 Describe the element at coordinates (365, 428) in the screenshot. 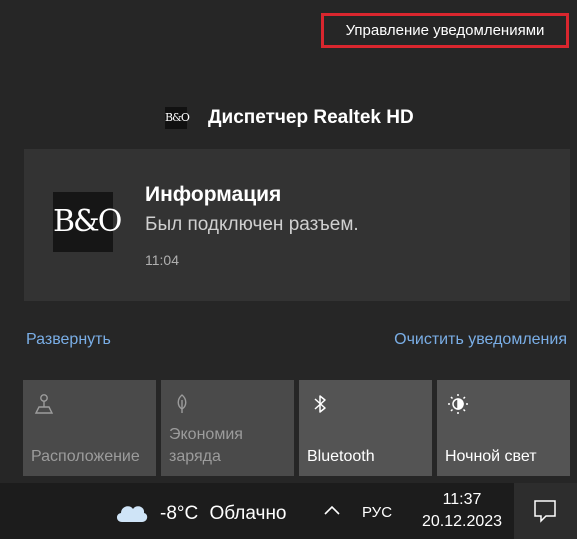

I see `quick-action-bluetooth: Bluetooth` at that location.